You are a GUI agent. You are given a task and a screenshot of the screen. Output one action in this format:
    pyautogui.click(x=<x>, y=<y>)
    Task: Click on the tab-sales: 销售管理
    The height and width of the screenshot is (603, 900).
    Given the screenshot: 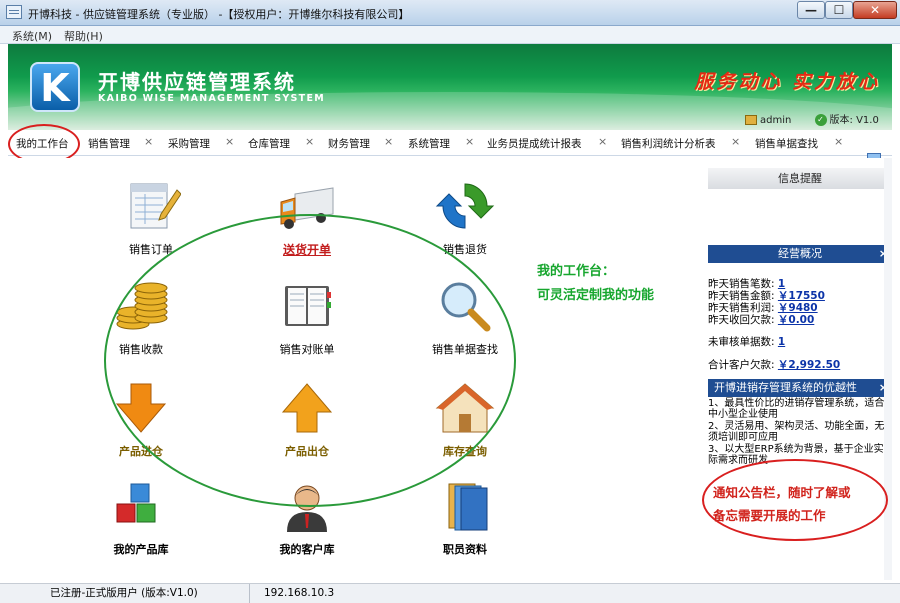 What is the action you would take?
    pyautogui.click(x=109, y=143)
    